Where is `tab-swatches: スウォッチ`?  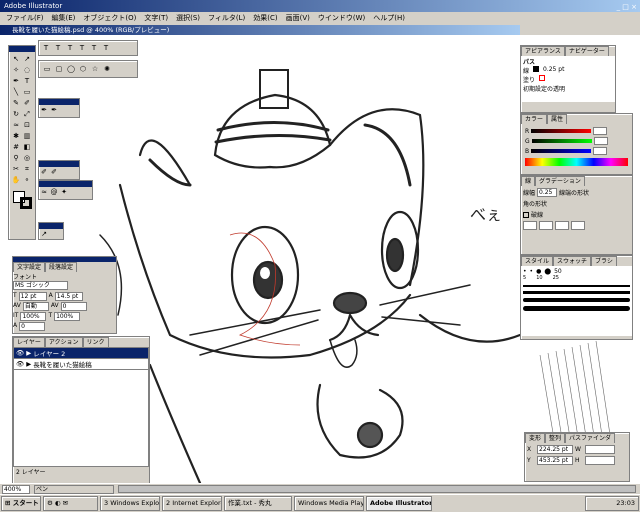
tab-swatches: スウォッチ is located at coordinates (572, 261).